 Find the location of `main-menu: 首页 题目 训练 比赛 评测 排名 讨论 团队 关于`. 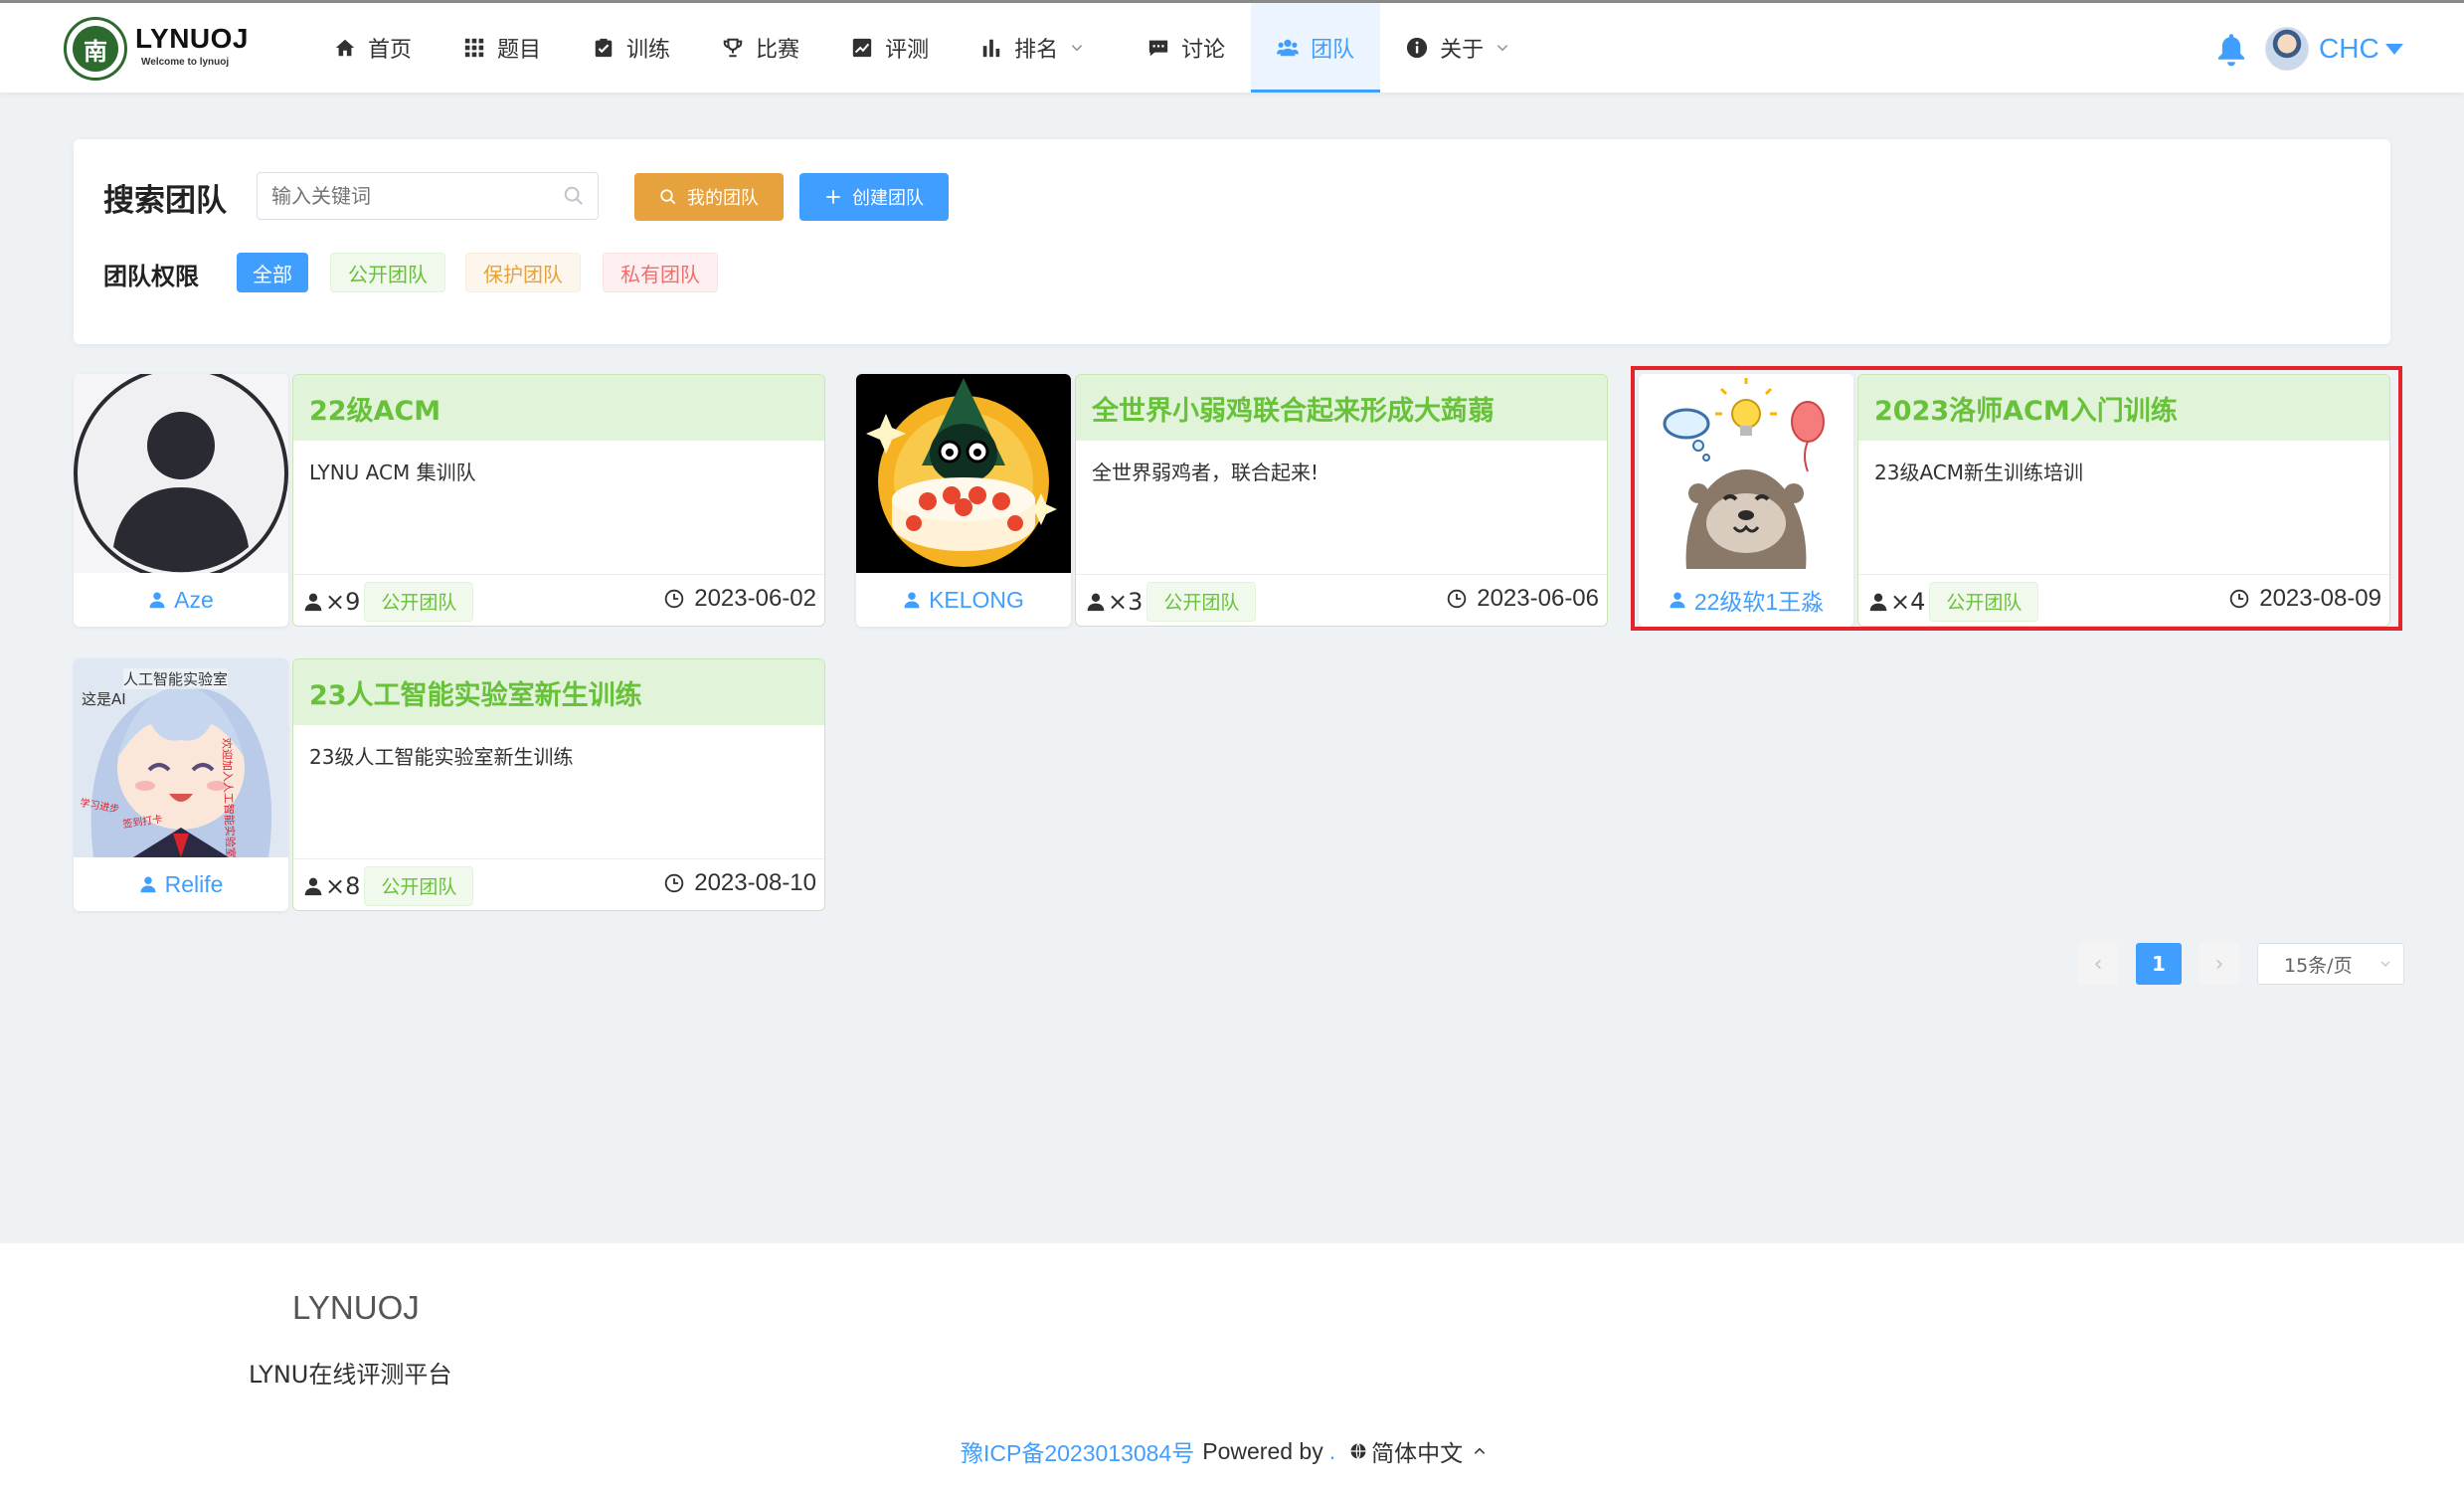

main-menu: 首页 题目 训练 比赛 评测 排名 讨论 团队 关于 is located at coordinates (927, 48).